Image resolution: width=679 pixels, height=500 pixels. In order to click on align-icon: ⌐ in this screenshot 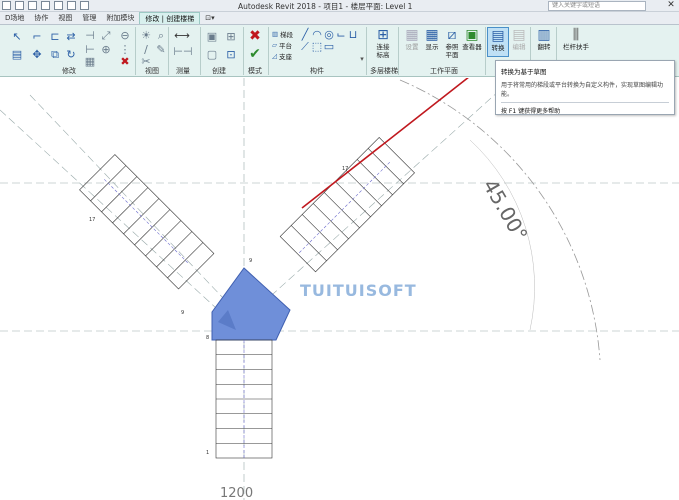, I will do `click(37, 36)`.